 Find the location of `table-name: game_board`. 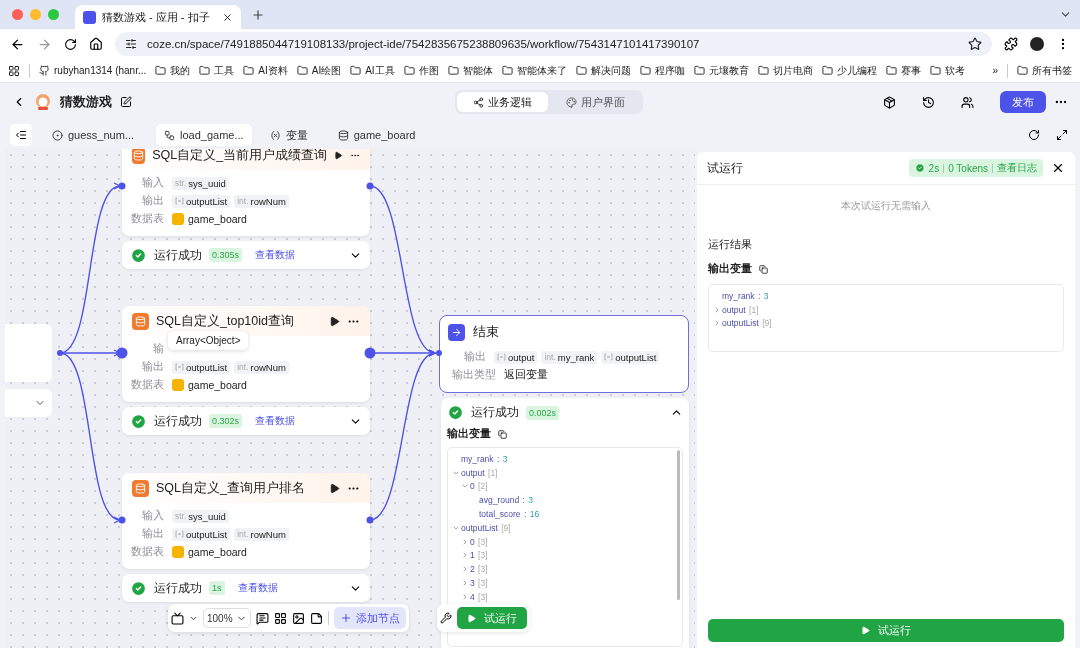

table-name: game_board is located at coordinates (217, 552).